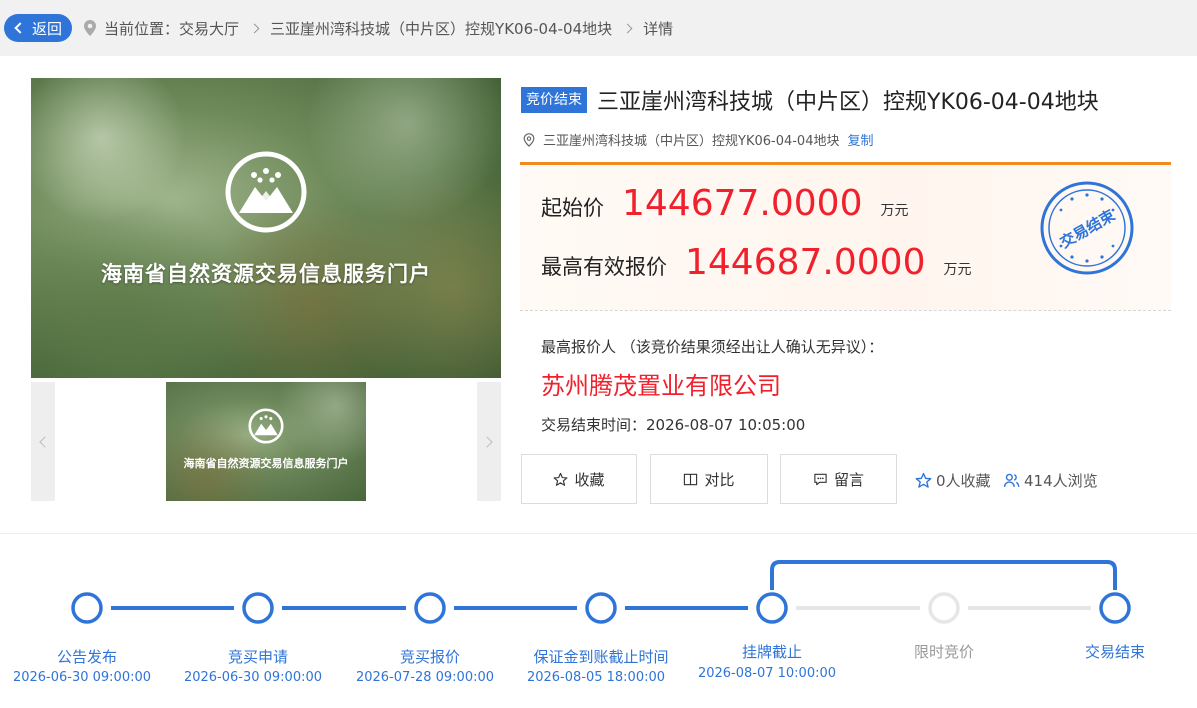  What do you see at coordinates (767, 673) in the screenshot?
I see `timeline-step-date: 2026-08-07 10:00:00` at bounding box center [767, 673].